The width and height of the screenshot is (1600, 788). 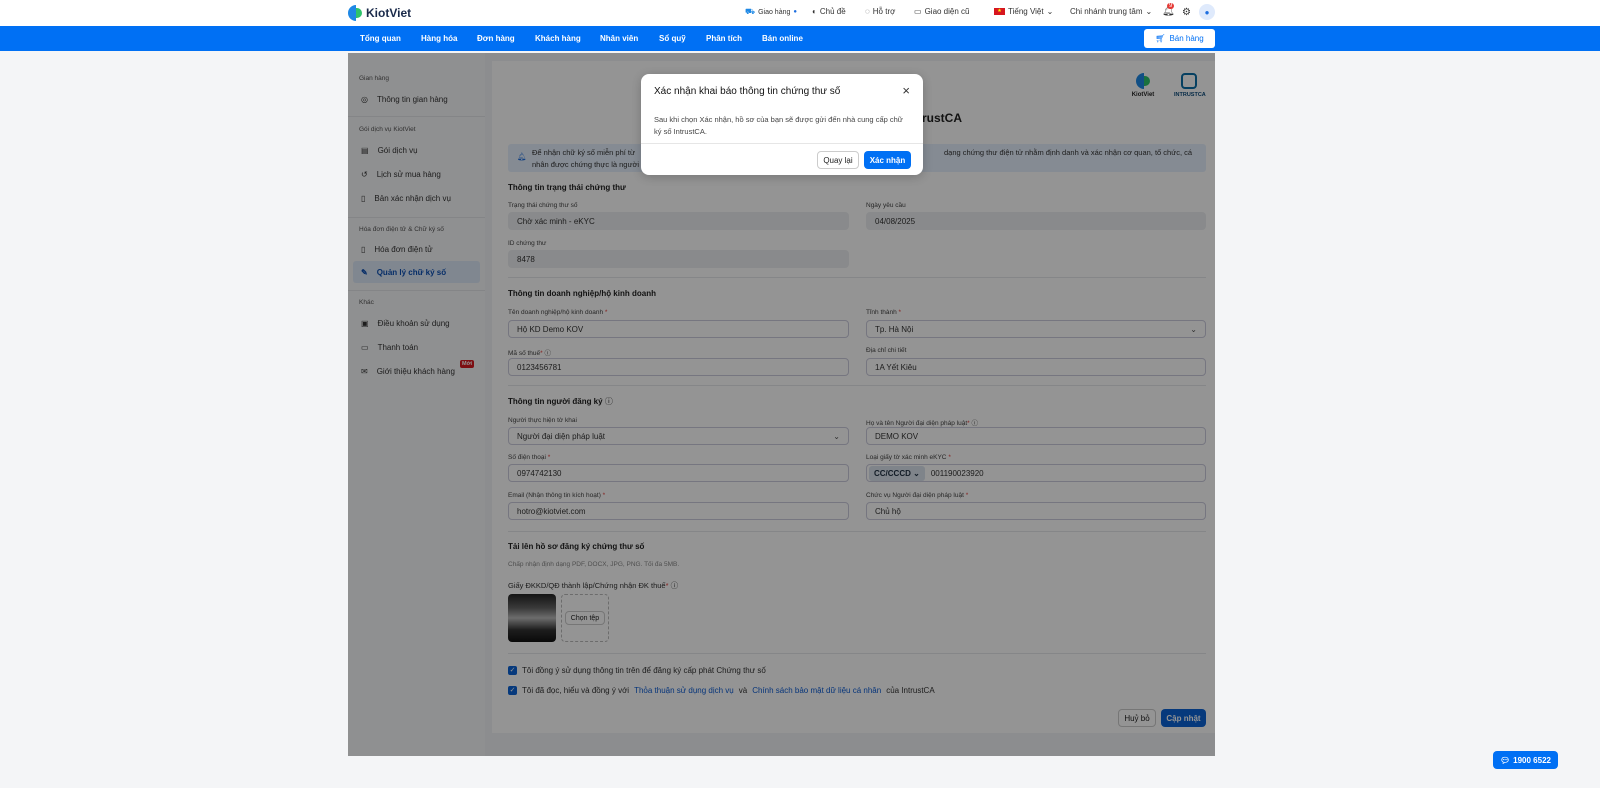 I want to click on palette-icon: ◐, so click(x=814, y=11).